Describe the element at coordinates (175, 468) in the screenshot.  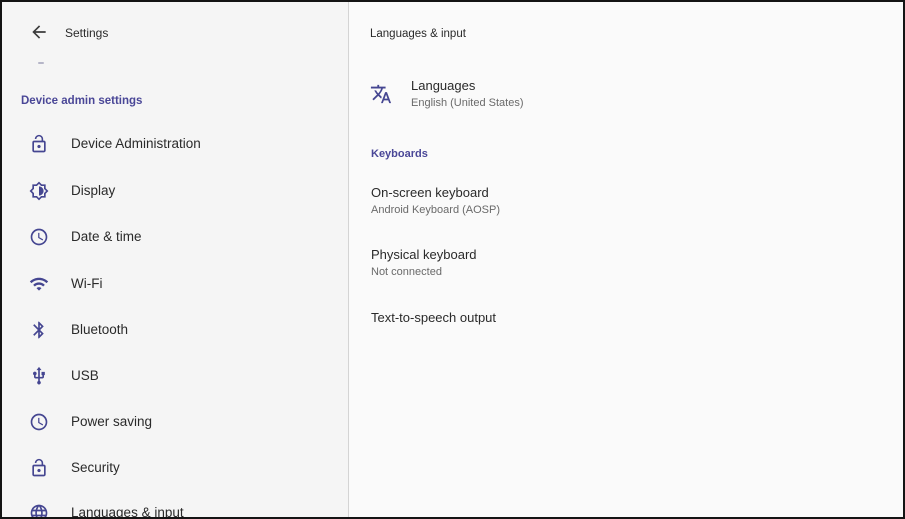
I see `sidebar-item-security: Security` at that location.